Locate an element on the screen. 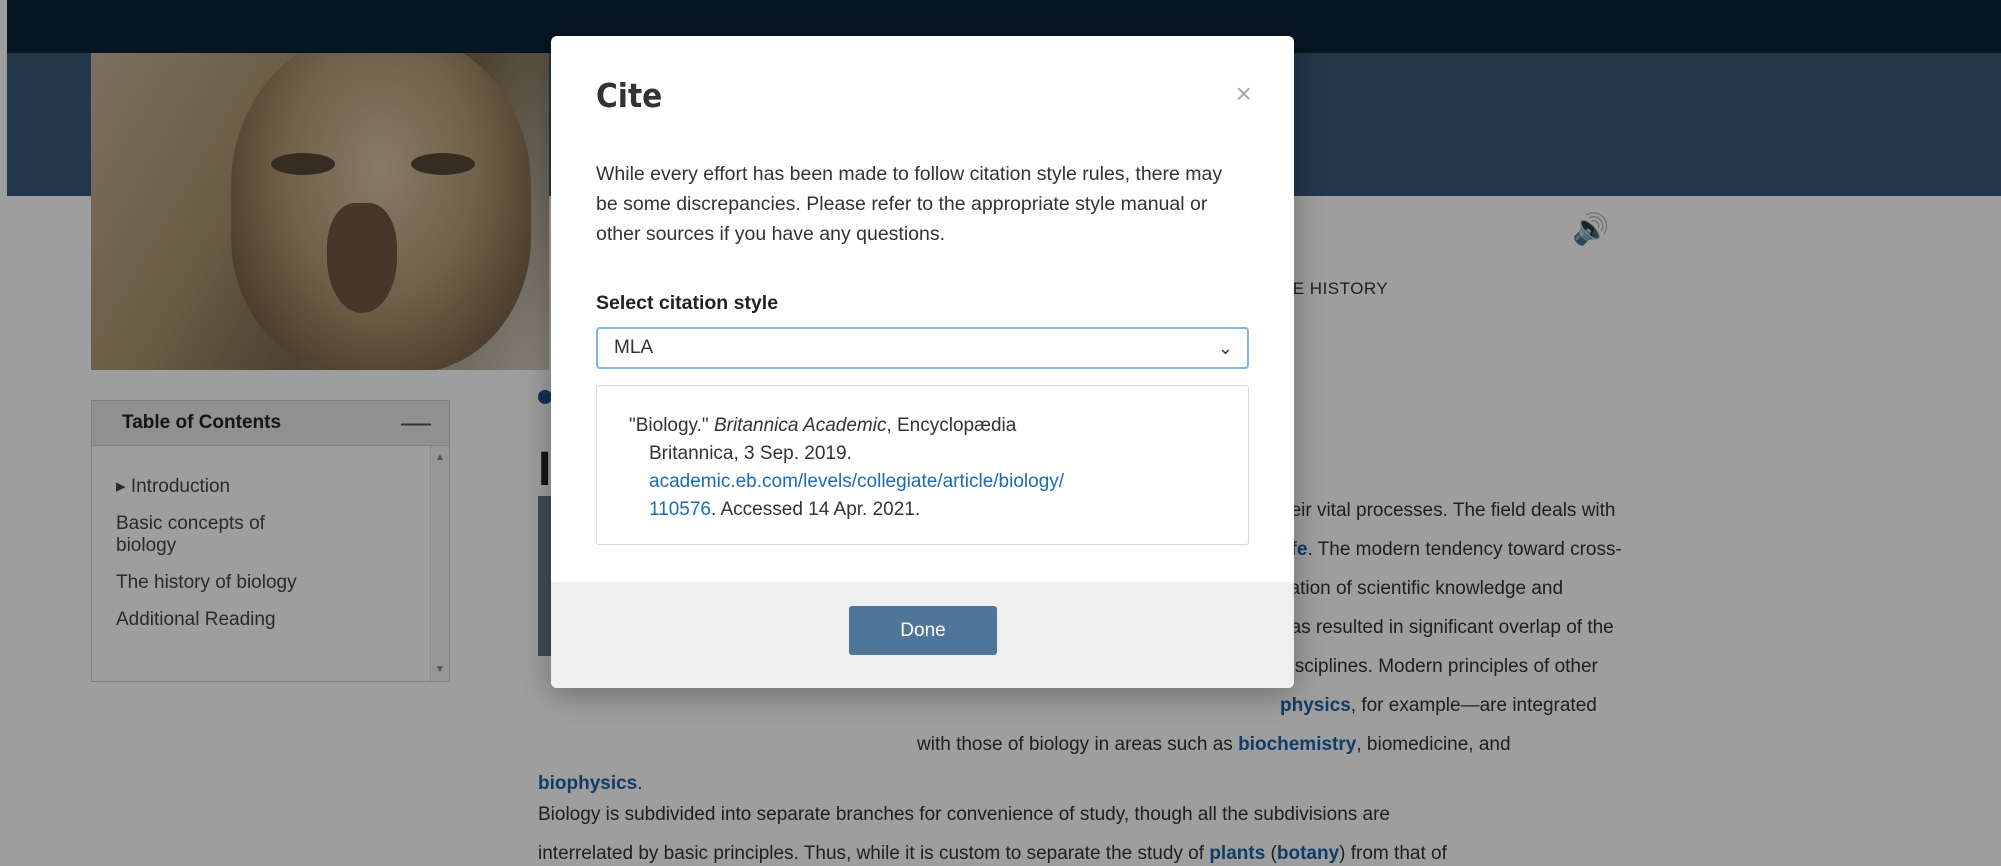 The height and width of the screenshot is (866, 2001). citation-source: Britannica Academic is located at coordinates (800, 425).